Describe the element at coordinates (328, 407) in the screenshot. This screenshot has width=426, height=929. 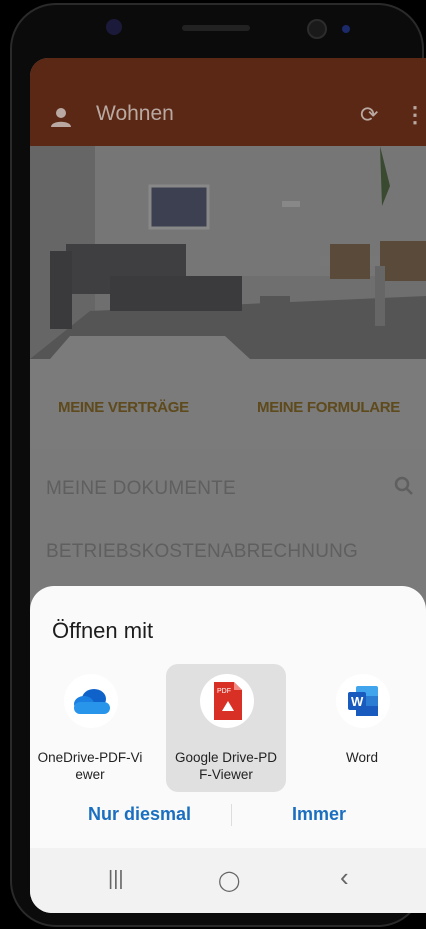
I see `tab-meine-formulare: MEINE FORMULARE` at that location.